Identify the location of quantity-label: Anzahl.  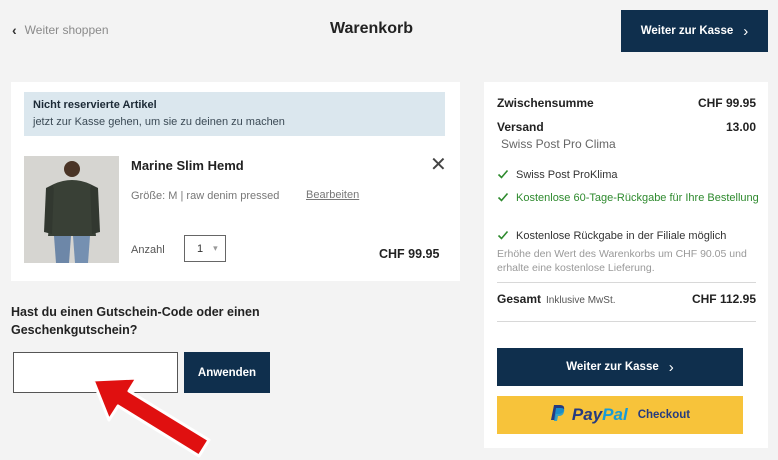
(148, 250).